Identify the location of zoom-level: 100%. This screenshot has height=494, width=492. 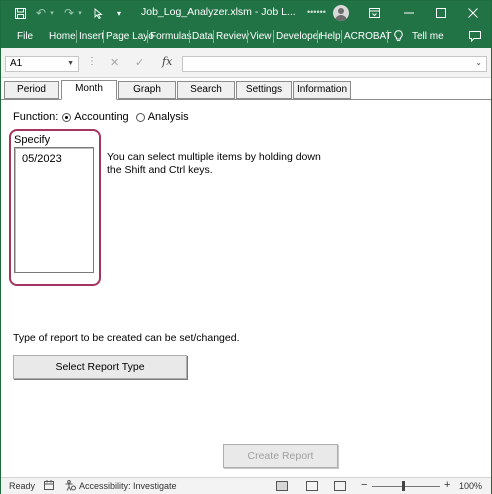
(470, 486).